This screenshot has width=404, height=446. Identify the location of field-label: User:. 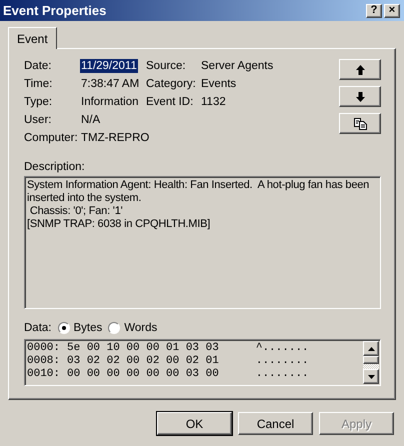
(38, 120).